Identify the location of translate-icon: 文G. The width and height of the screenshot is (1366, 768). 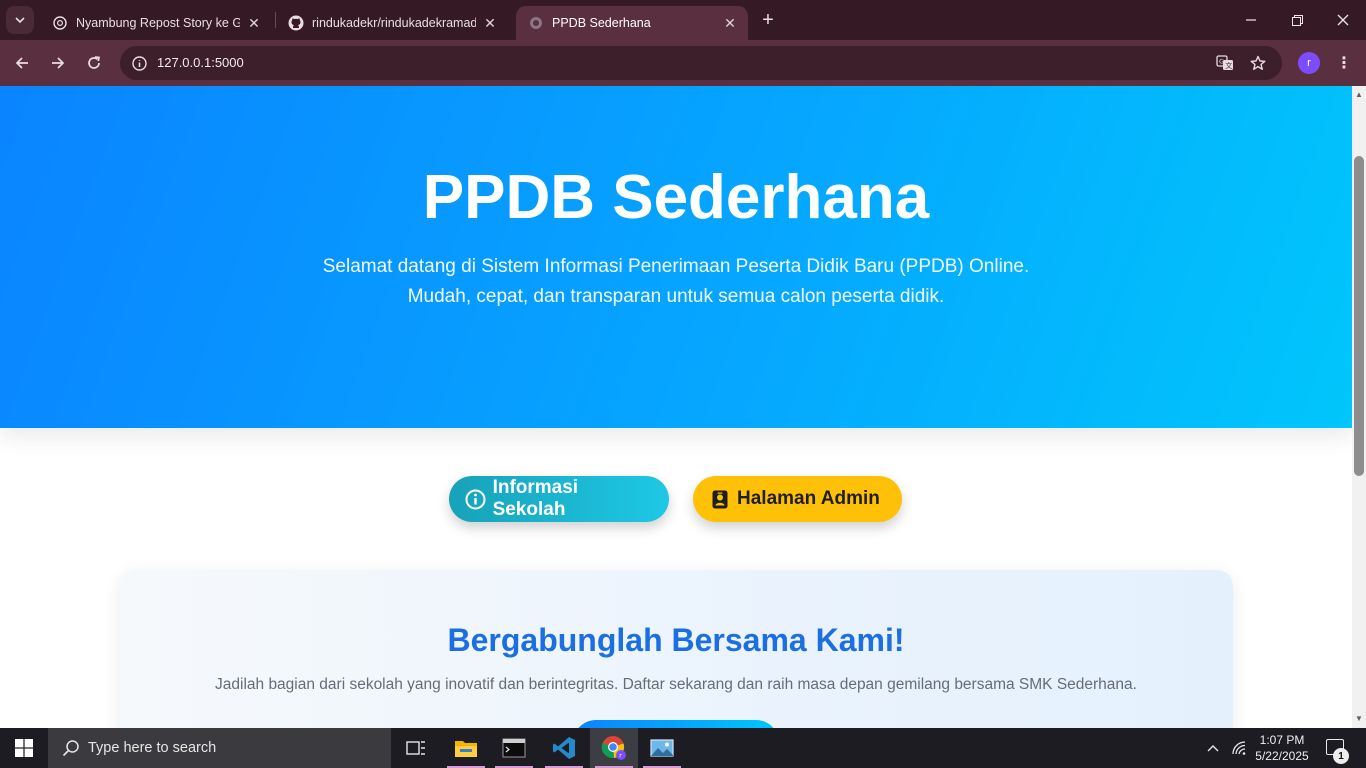
(1225, 63).